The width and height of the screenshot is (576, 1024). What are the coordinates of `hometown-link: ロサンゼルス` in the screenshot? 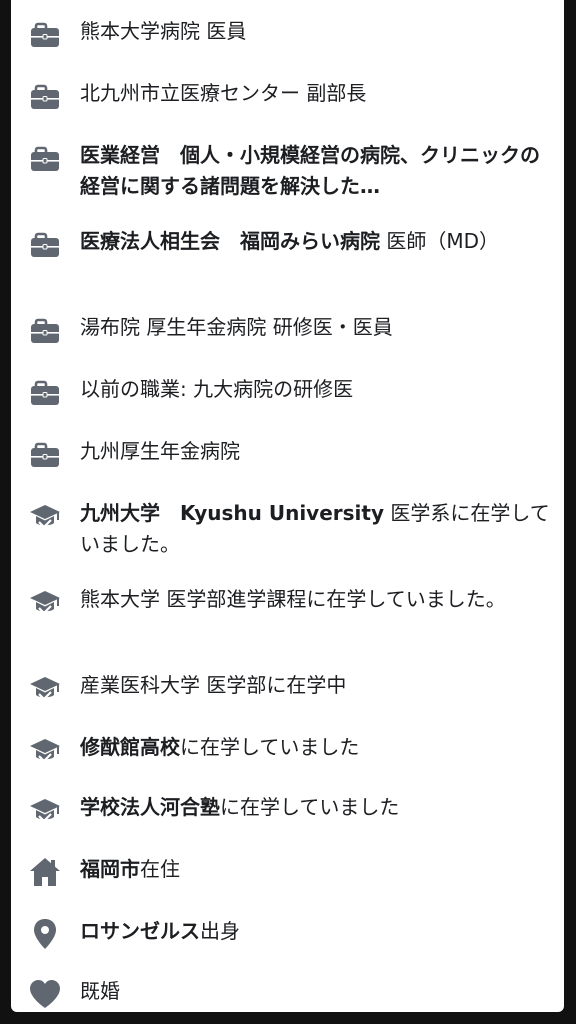 It's located at (140, 931).